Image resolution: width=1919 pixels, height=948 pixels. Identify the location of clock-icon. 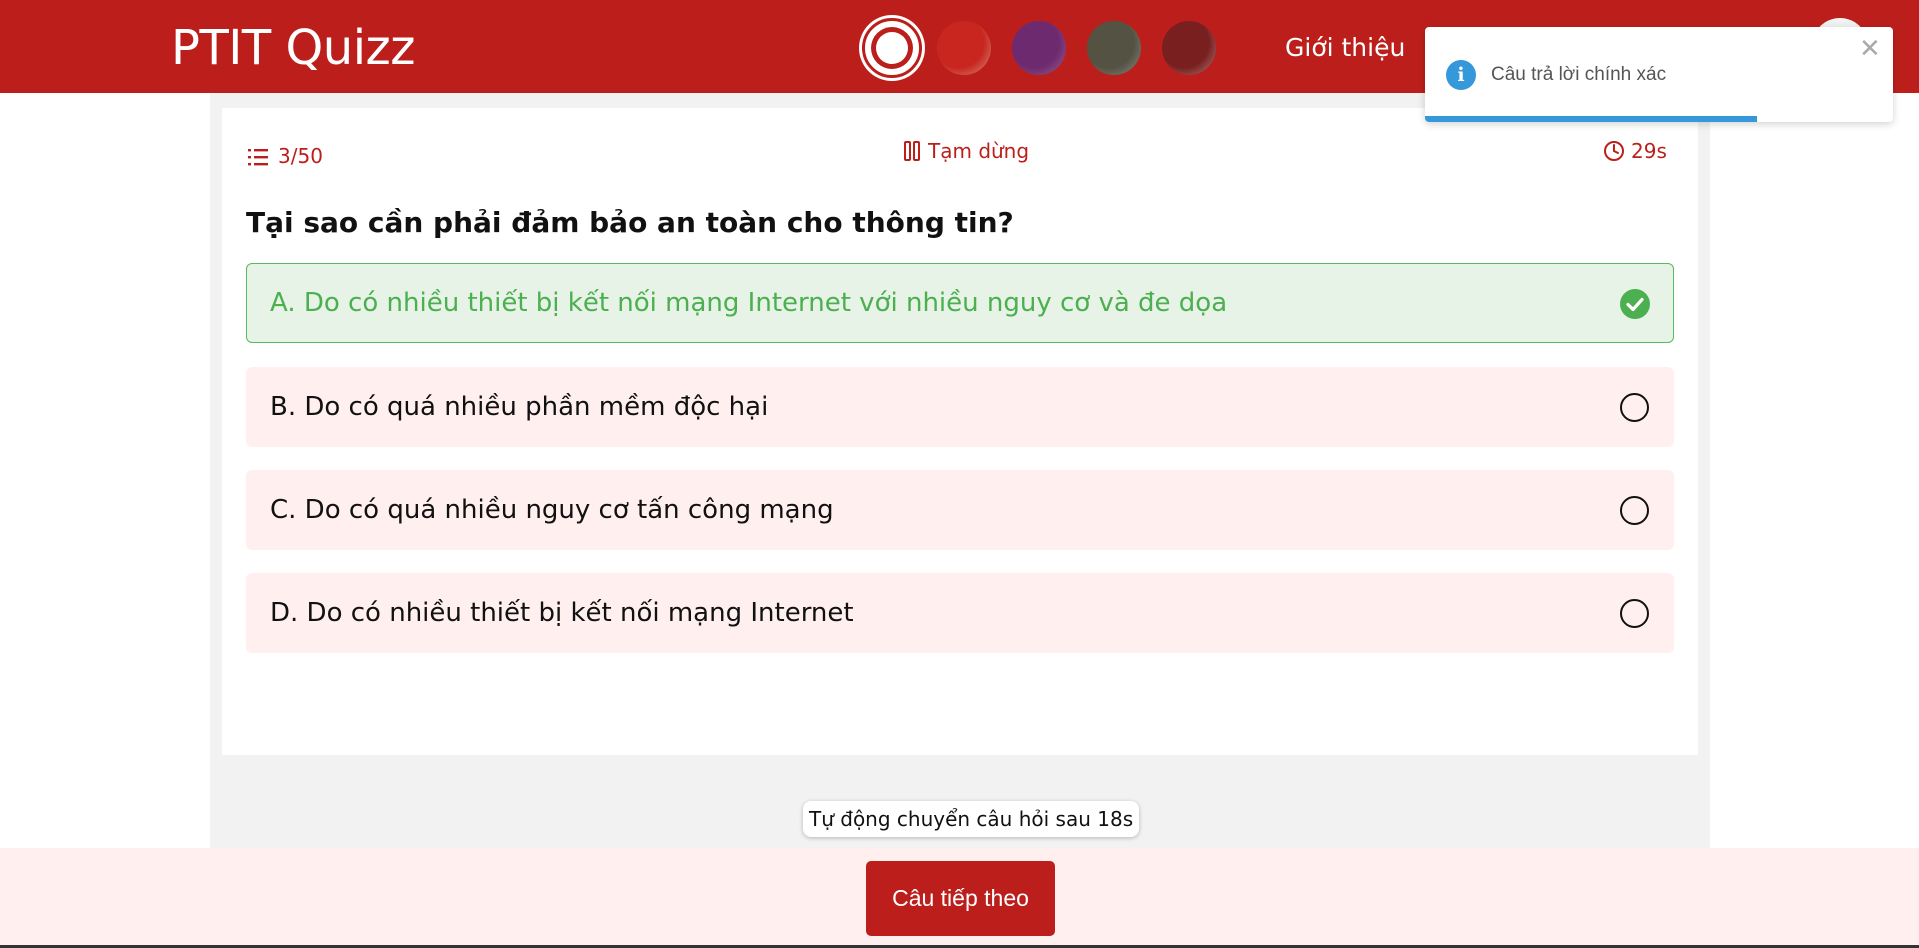
(1614, 151).